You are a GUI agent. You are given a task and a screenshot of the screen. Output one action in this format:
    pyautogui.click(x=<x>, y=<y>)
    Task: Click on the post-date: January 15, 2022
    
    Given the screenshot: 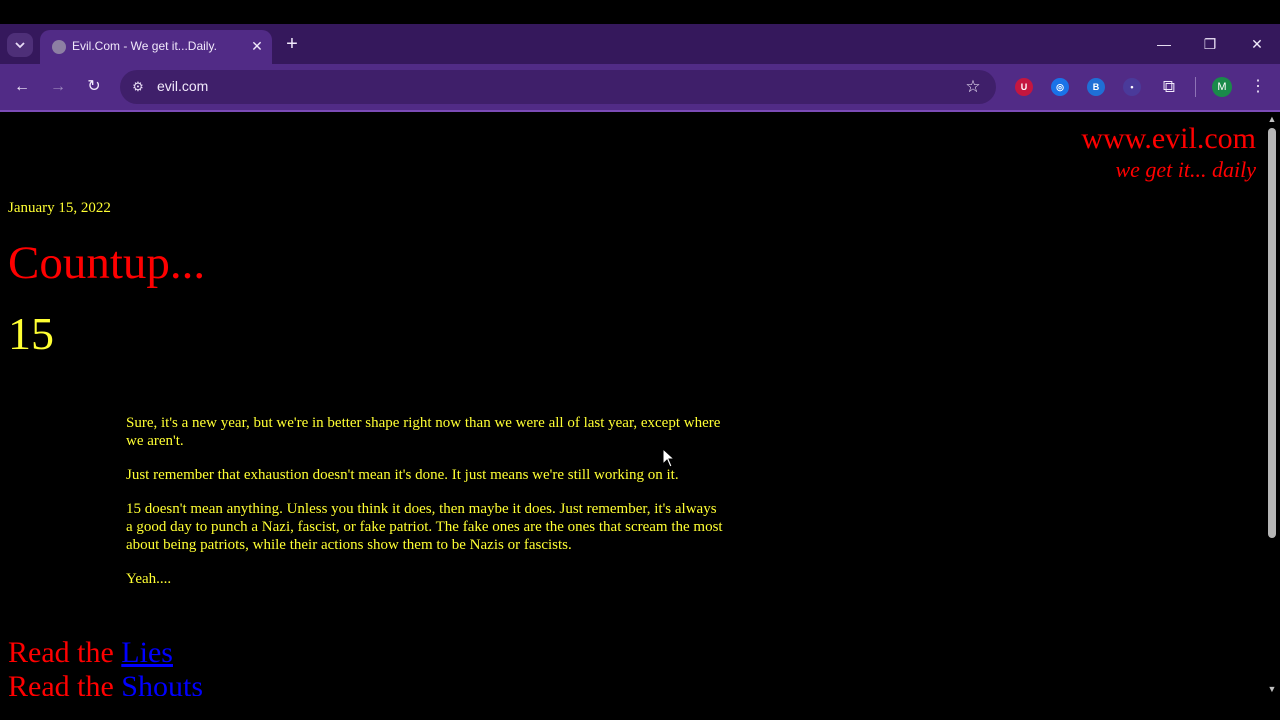 What is the action you would take?
    pyautogui.click(x=59, y=208)
    